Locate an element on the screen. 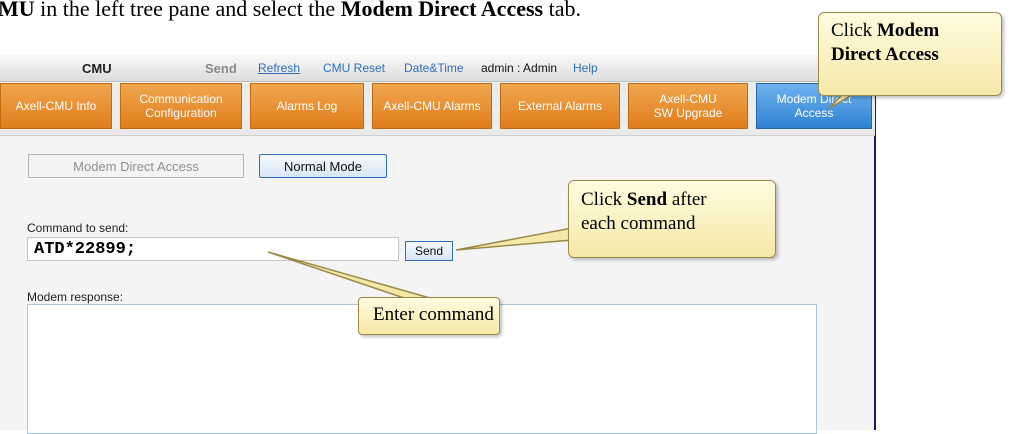 This screenshot has width=1020, height=434. tab-label-line1: Axell-CMU is located at coordinates (688, 99).